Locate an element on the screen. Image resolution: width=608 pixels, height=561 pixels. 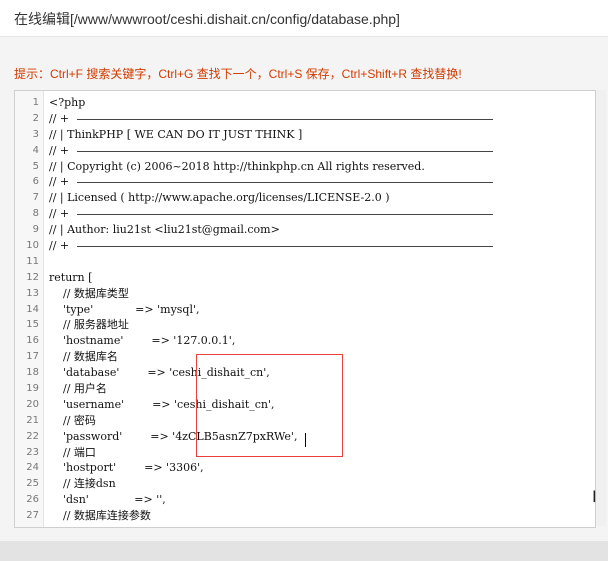
db-credentials-highlight is located at coordinates (269, 405).